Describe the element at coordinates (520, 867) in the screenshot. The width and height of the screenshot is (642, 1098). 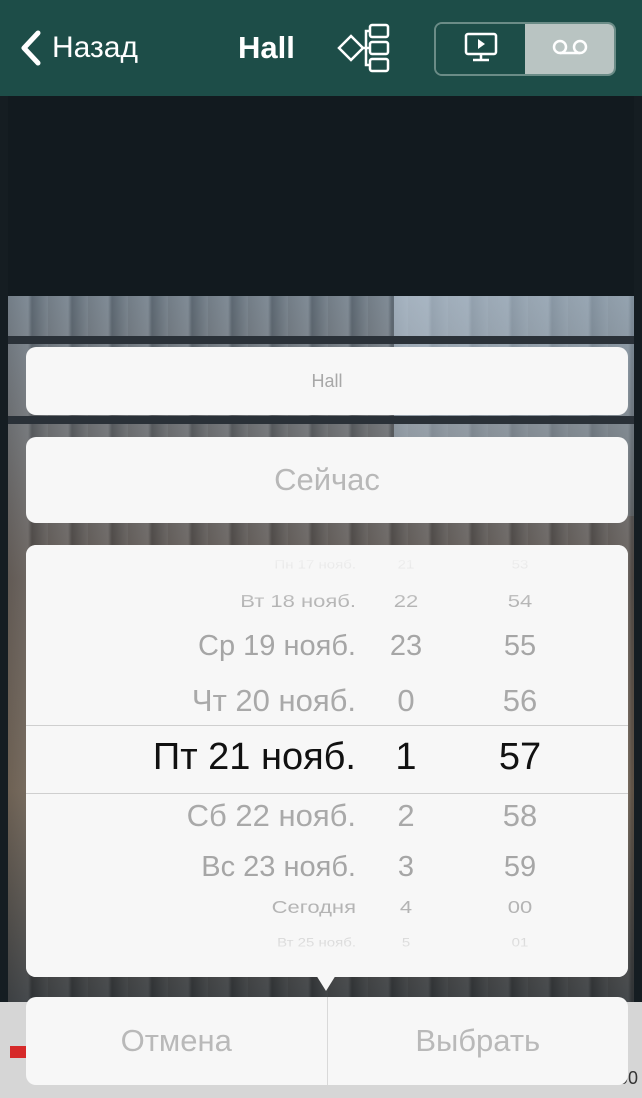
I see `picker-minute-cell: 59` at that location.